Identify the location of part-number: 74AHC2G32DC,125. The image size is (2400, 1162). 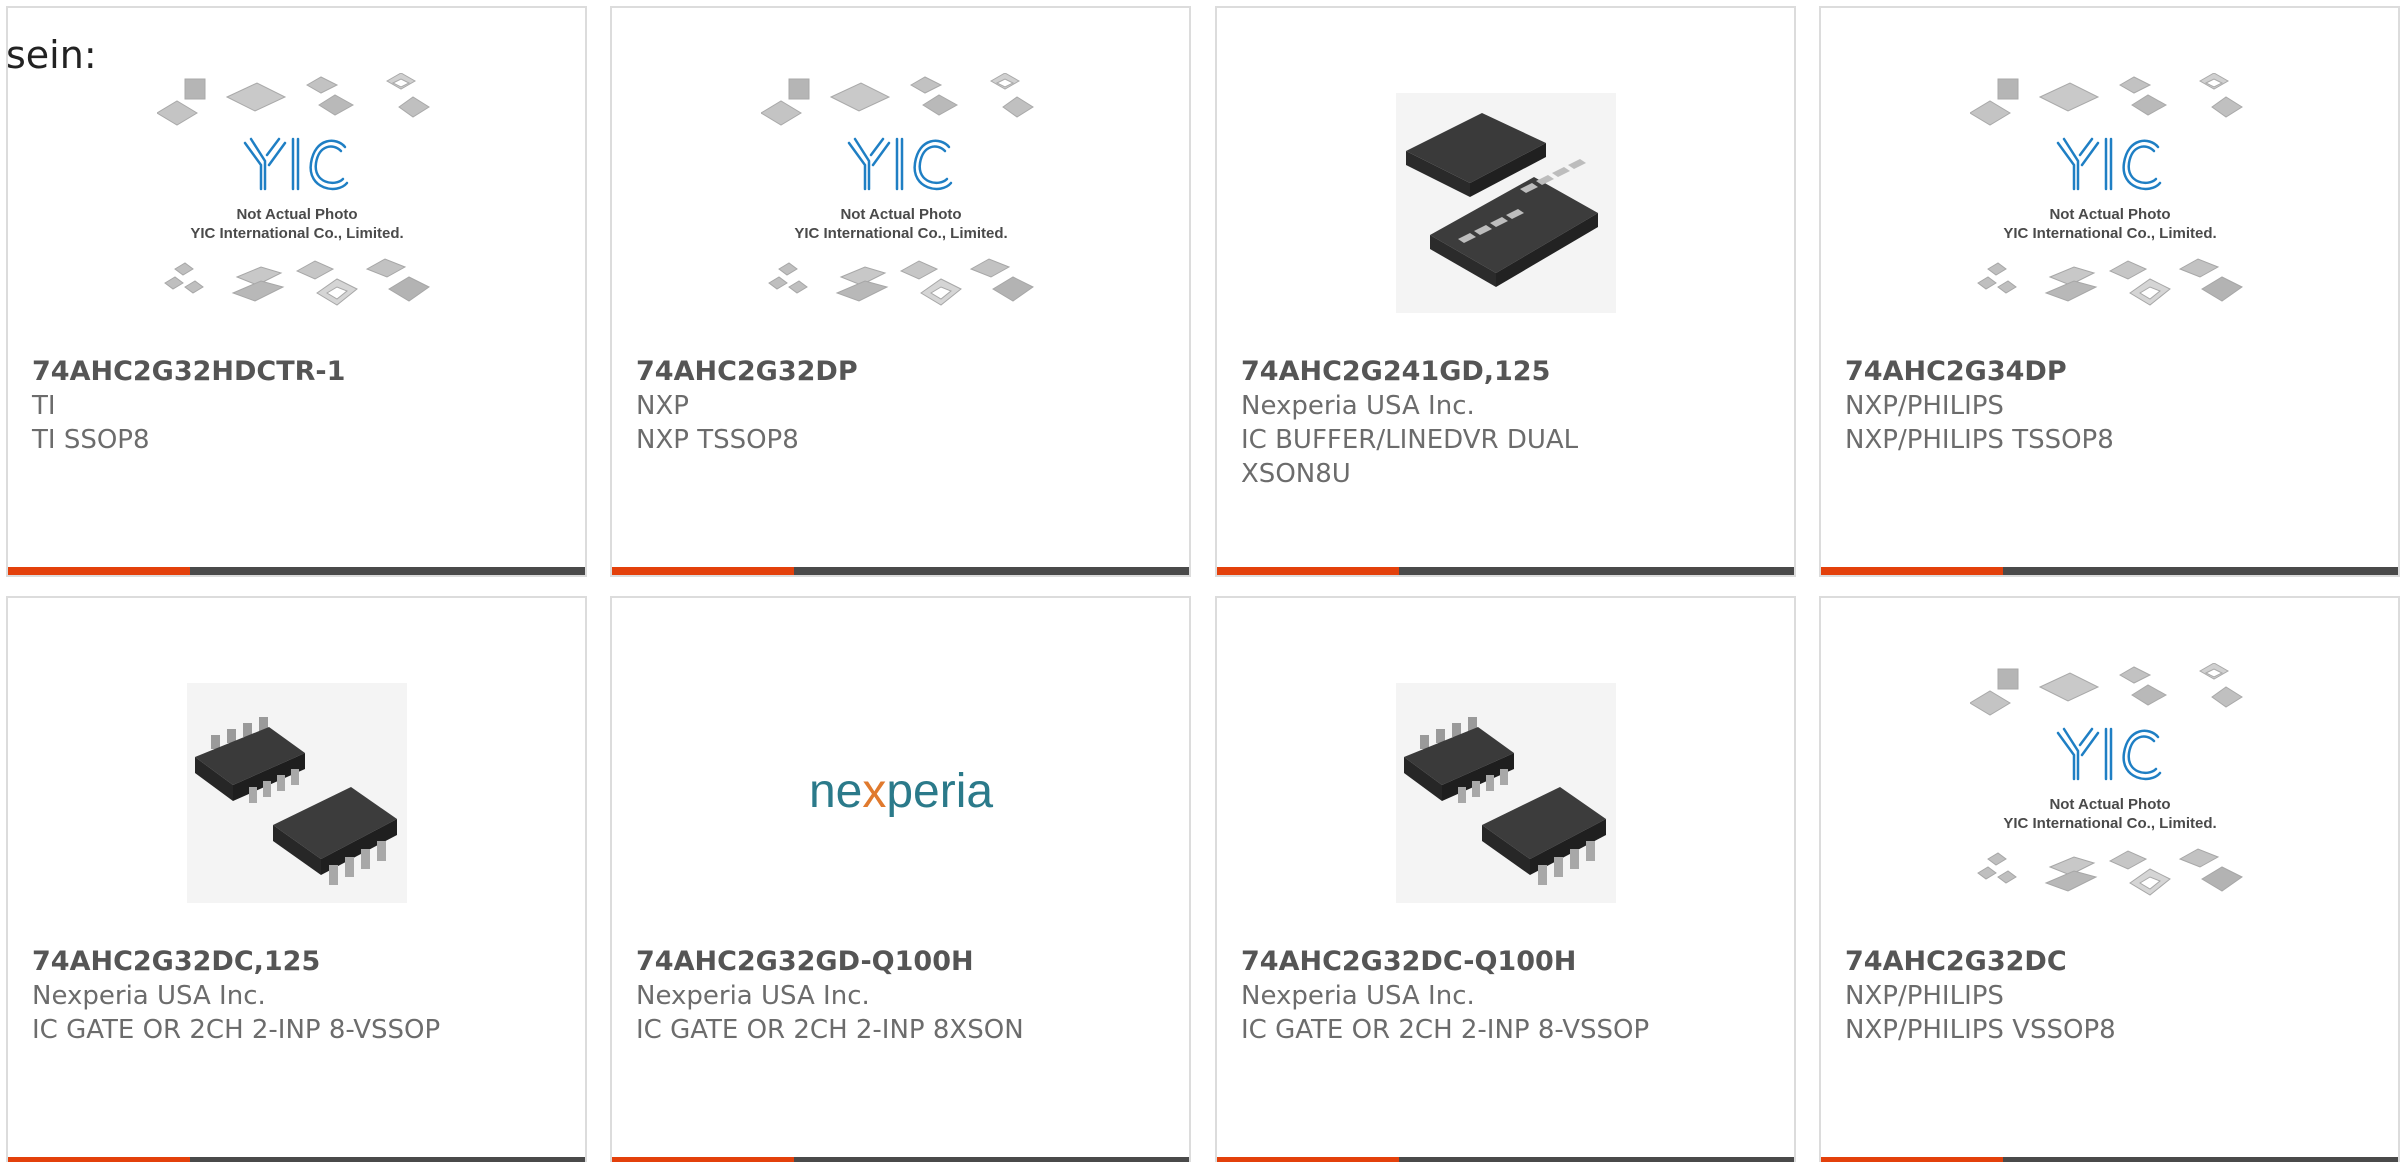
(298, 962).